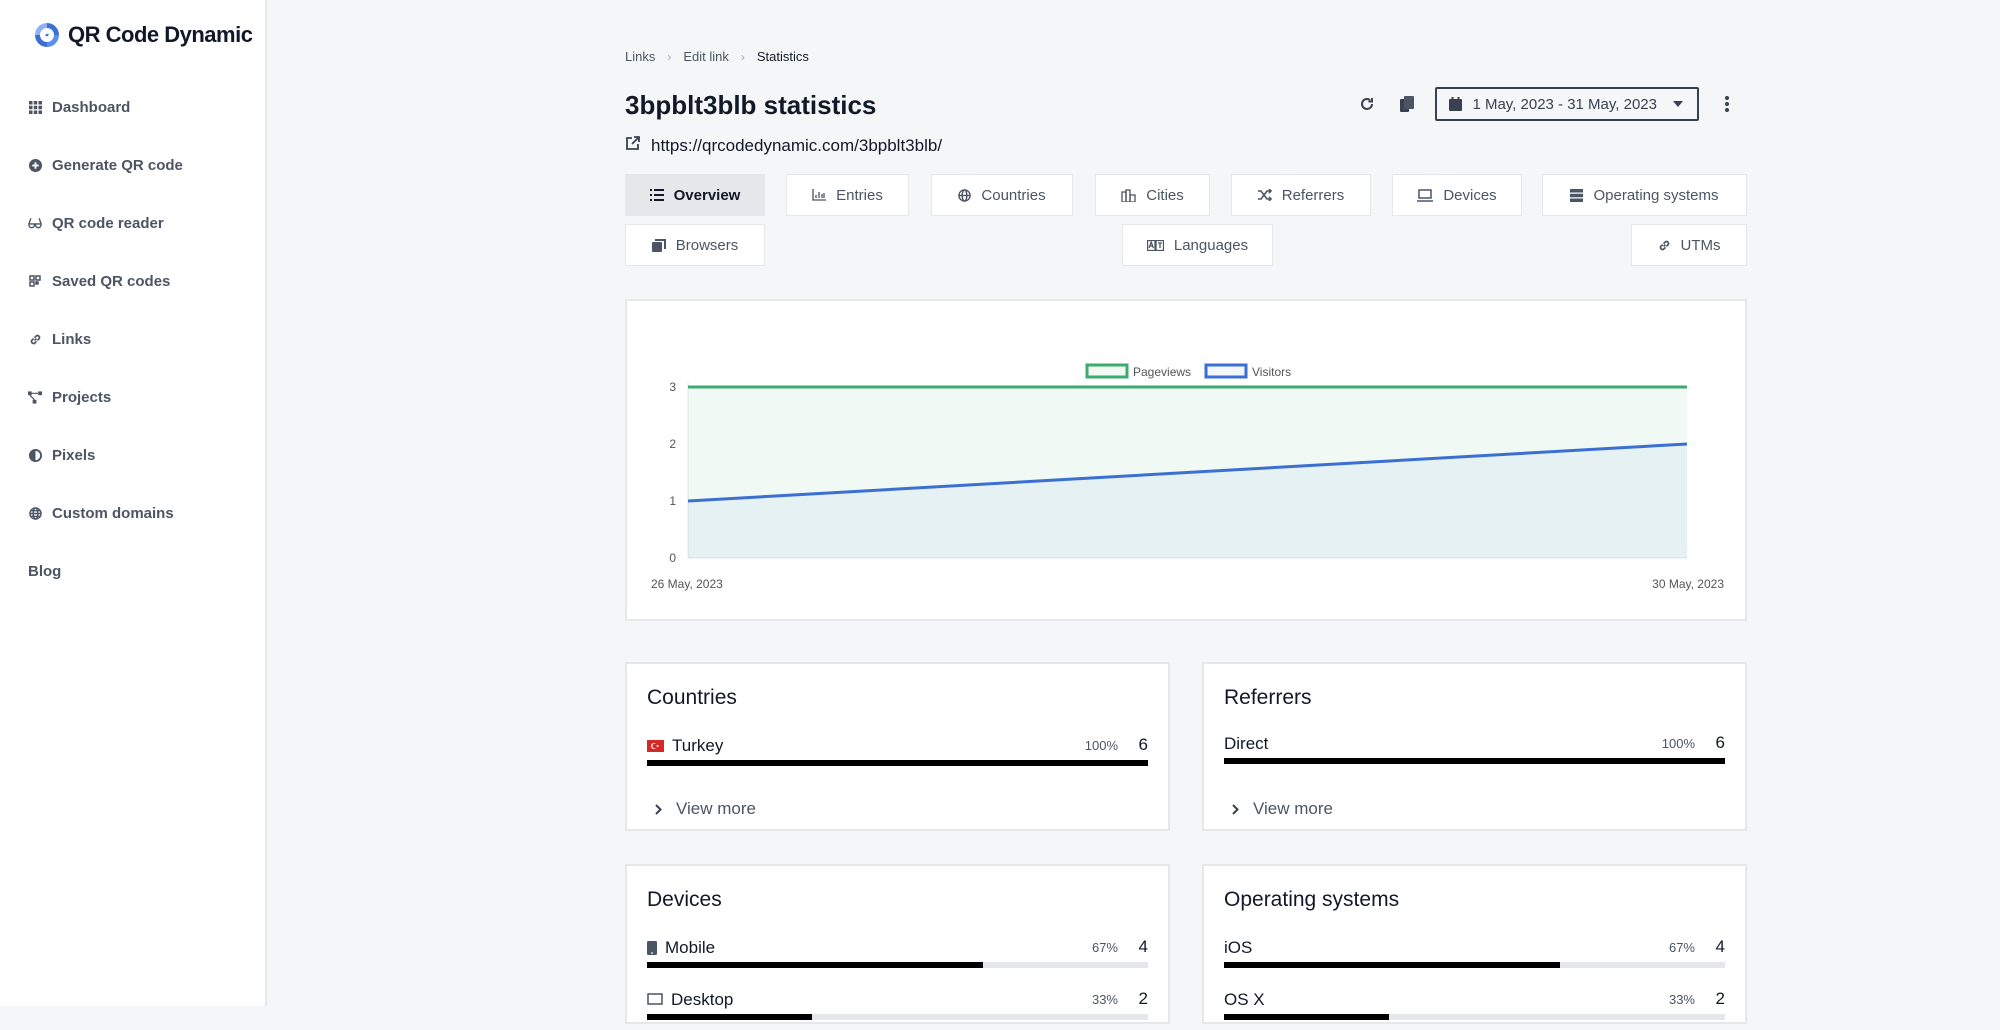  What do you see at coordinates (658, 245) in the screenshot?
I see `window-restore-icon` at bounding box center [658, 245].